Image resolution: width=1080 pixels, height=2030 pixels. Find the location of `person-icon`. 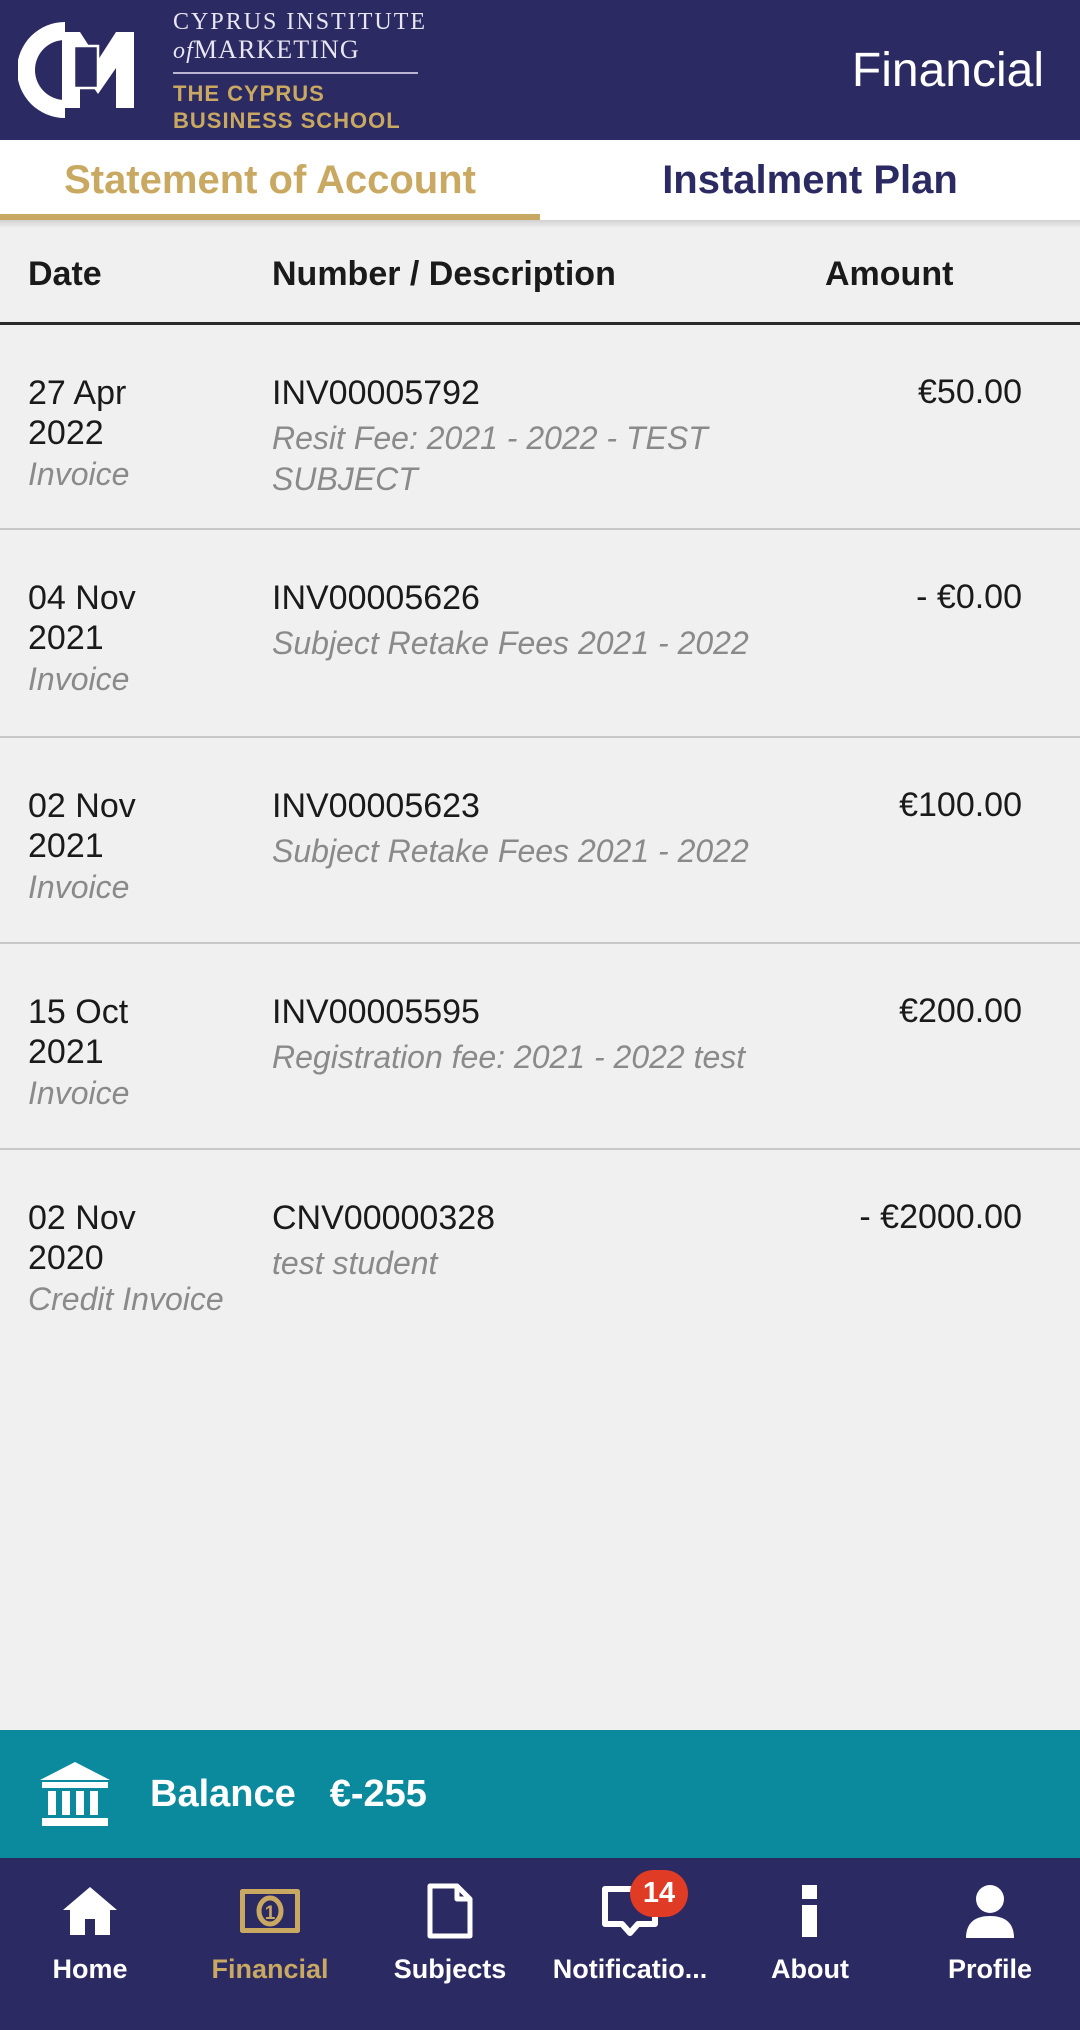

person-icon is located at coordinates (990, 1911).